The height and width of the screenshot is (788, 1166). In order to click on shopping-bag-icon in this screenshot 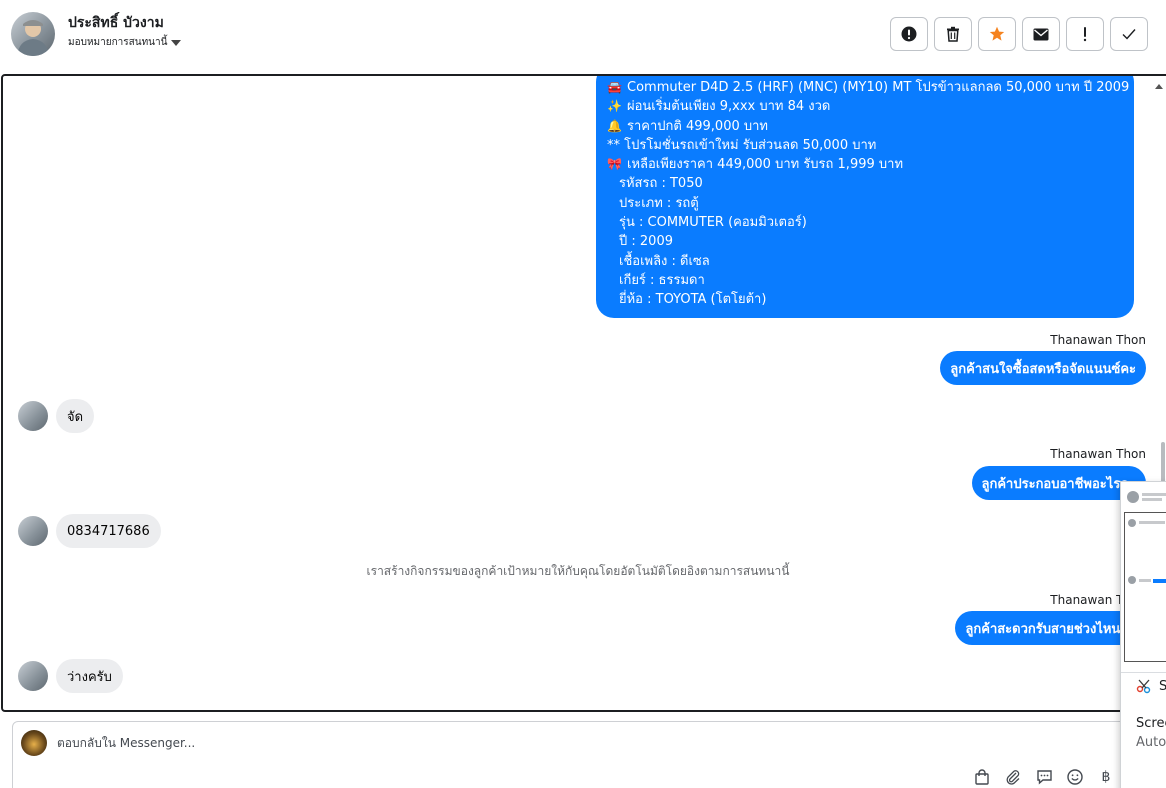, I will do `click(982, 777)`.